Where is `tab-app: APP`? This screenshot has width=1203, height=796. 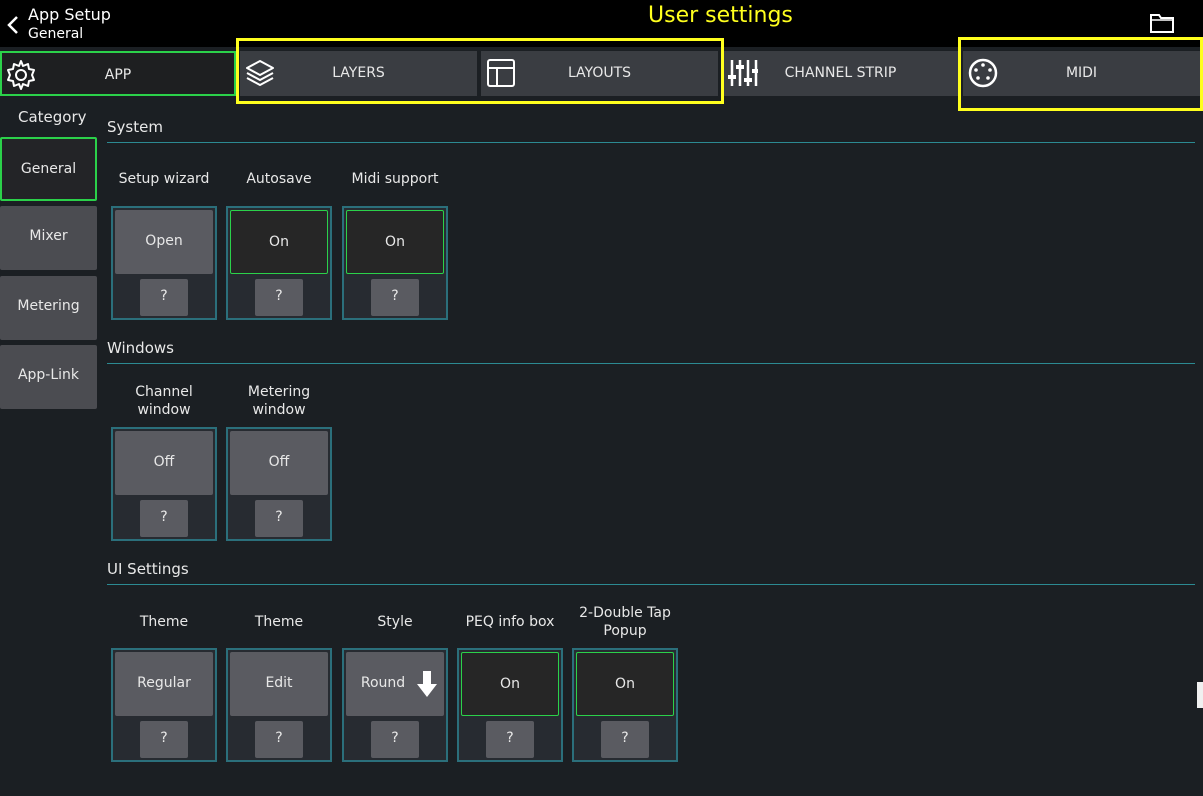 tab-app: APP is located at coordinates (118, 73).